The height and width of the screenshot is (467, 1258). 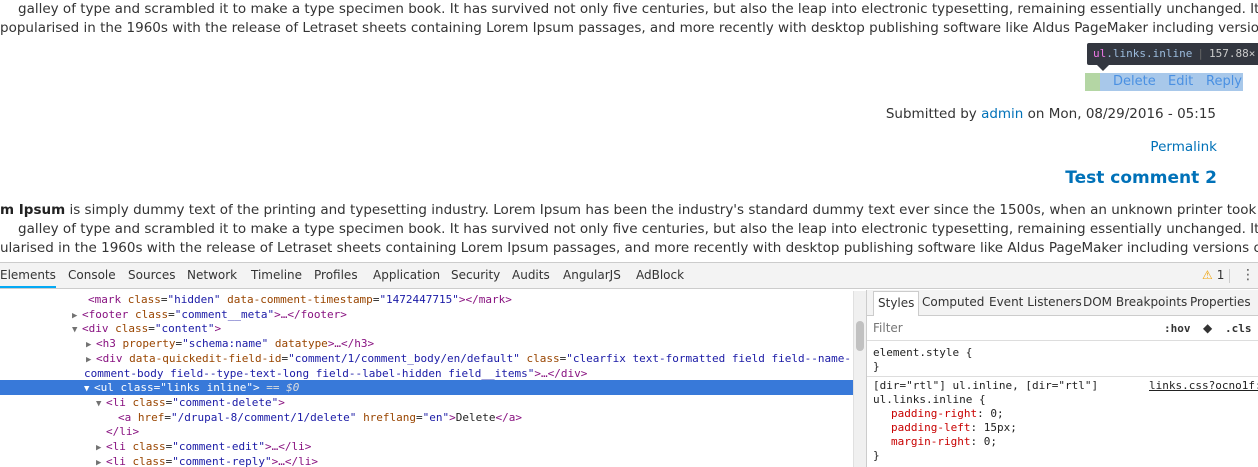 I want to click on class-toggle: .cls, so click(x=1238, y=328).